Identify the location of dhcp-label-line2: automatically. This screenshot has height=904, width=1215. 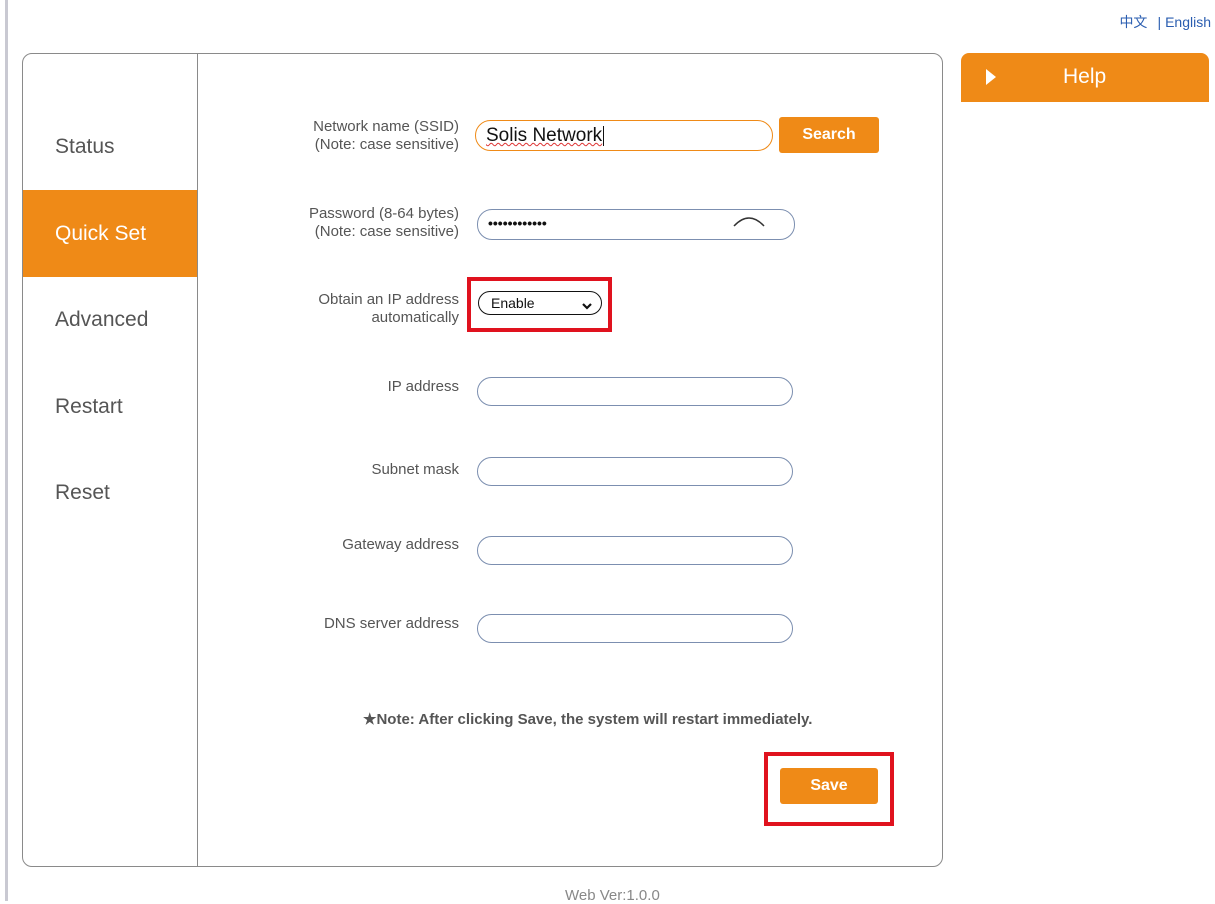
(415, 317).